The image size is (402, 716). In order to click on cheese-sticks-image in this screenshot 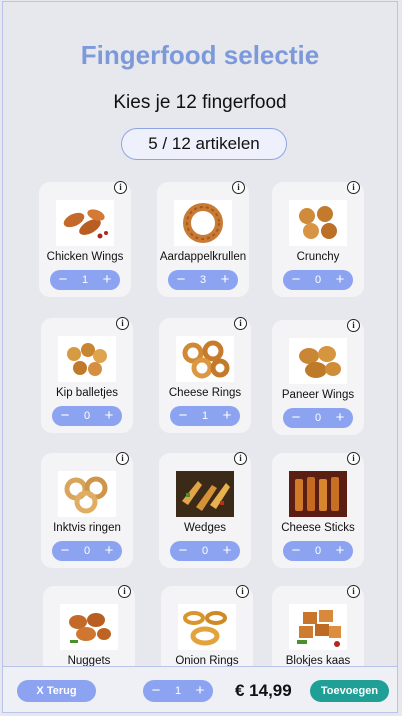, I will do `click(318, 494)`.